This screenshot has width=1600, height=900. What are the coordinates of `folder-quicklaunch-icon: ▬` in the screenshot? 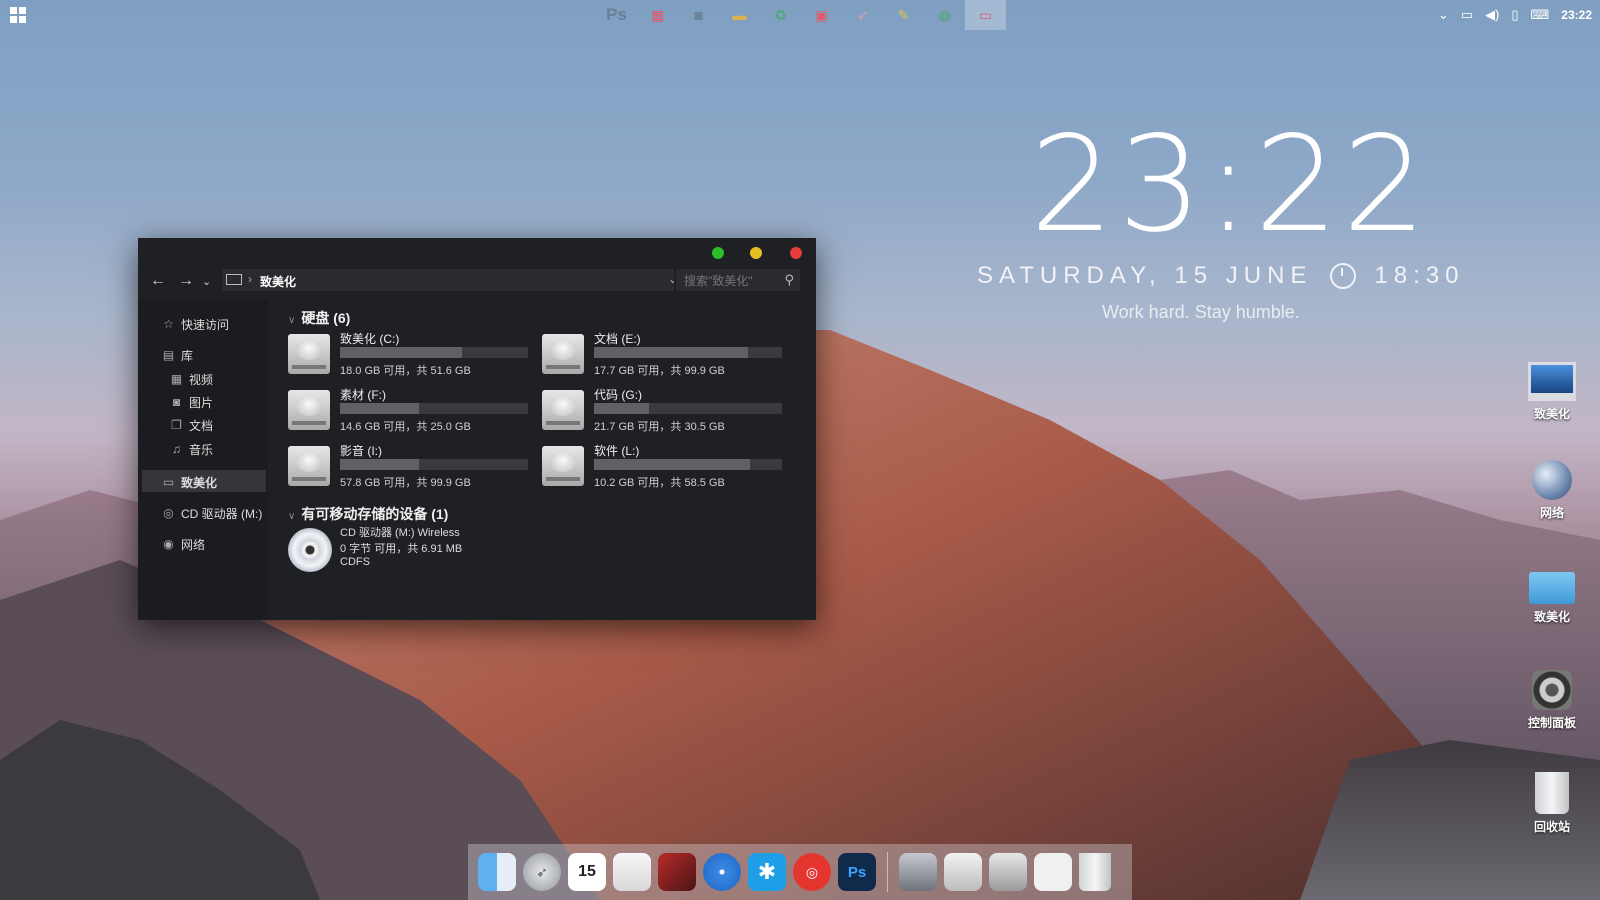 It's located at (739, 15).